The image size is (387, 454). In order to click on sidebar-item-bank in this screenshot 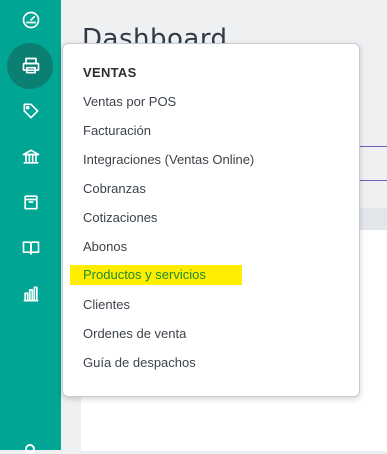, I will do `click(30, 157)`.